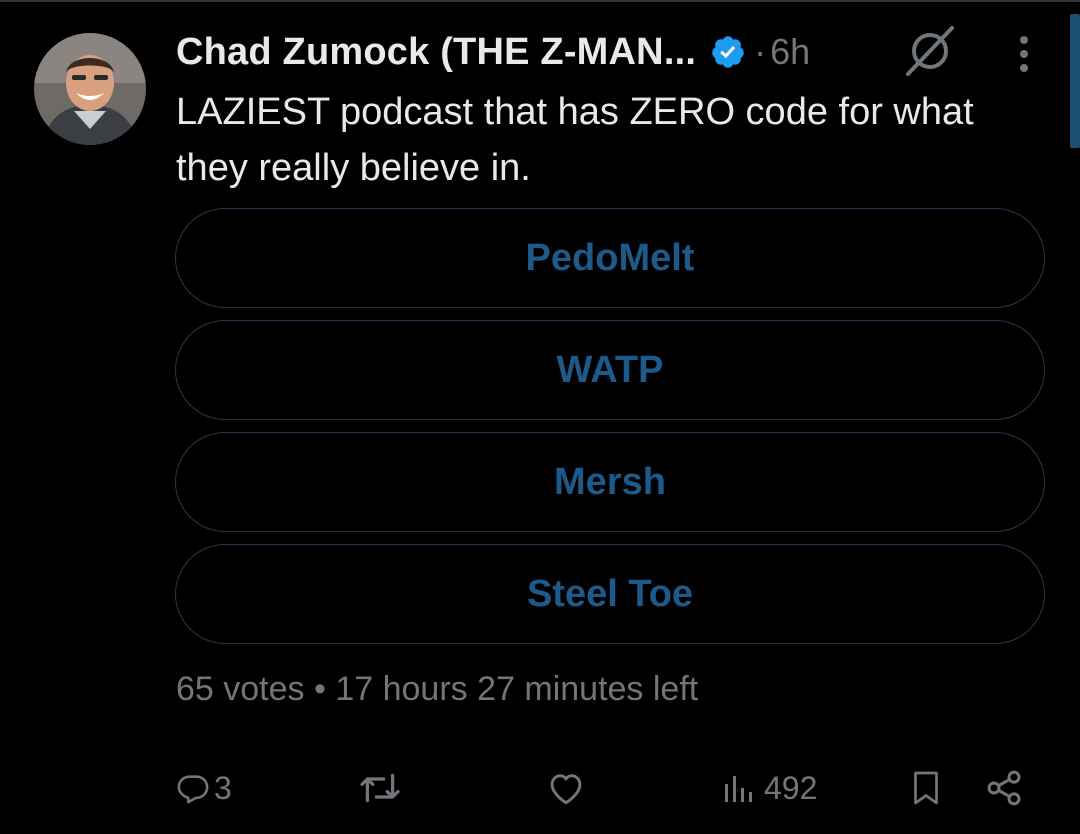 The image size is (1080, 834). What do you see at coordinates (791, 787) in the screenshot?
I see `views-count: 492` at bounding box center [791, 787].